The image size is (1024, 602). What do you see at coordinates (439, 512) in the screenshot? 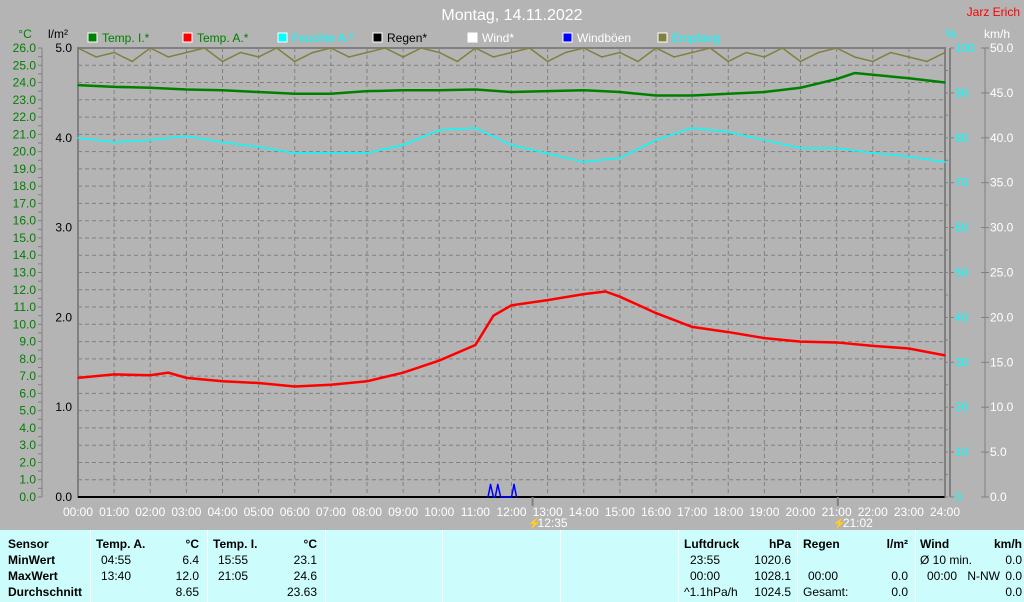
I see `x-tick-label: 10:00` at bounding box center [439, 512].